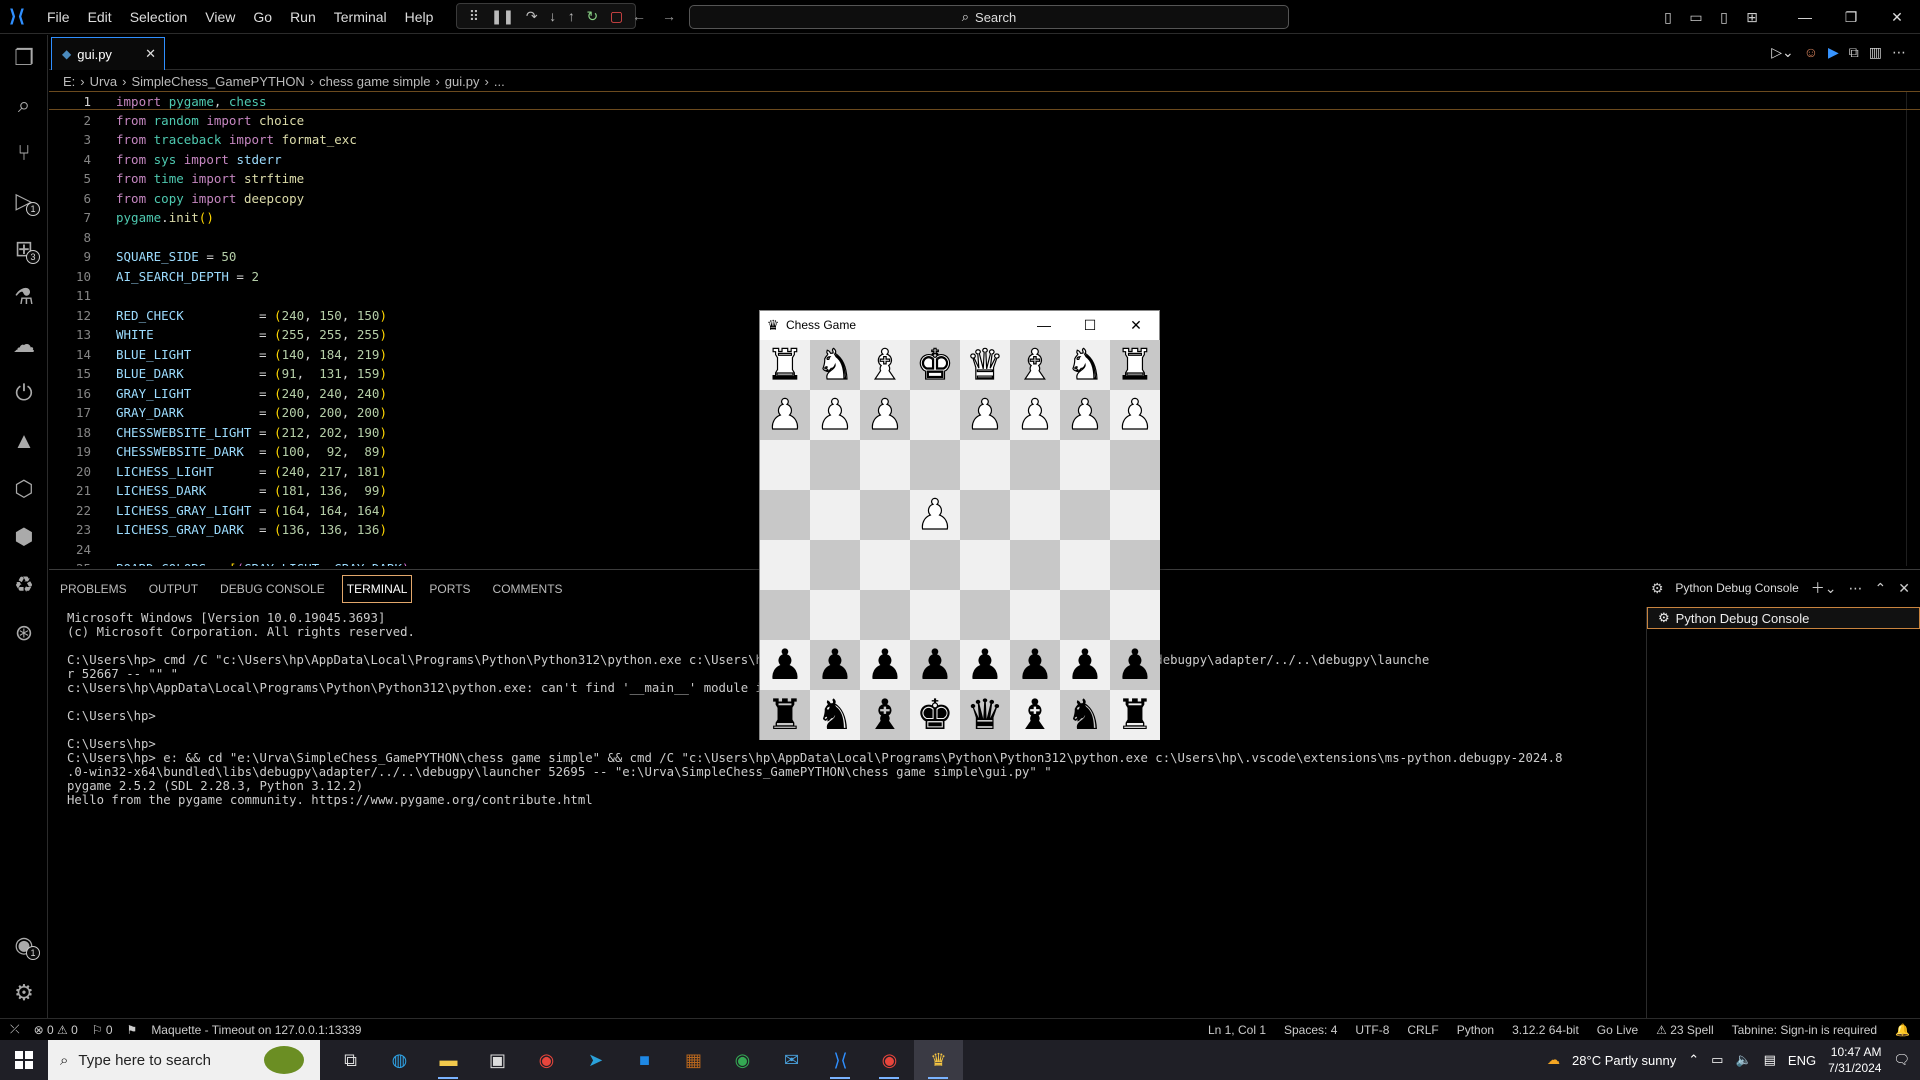  Describe the element at coordinates (1782, 52) in the screenshot. I see `run-icon: ▷⌄` at that location.